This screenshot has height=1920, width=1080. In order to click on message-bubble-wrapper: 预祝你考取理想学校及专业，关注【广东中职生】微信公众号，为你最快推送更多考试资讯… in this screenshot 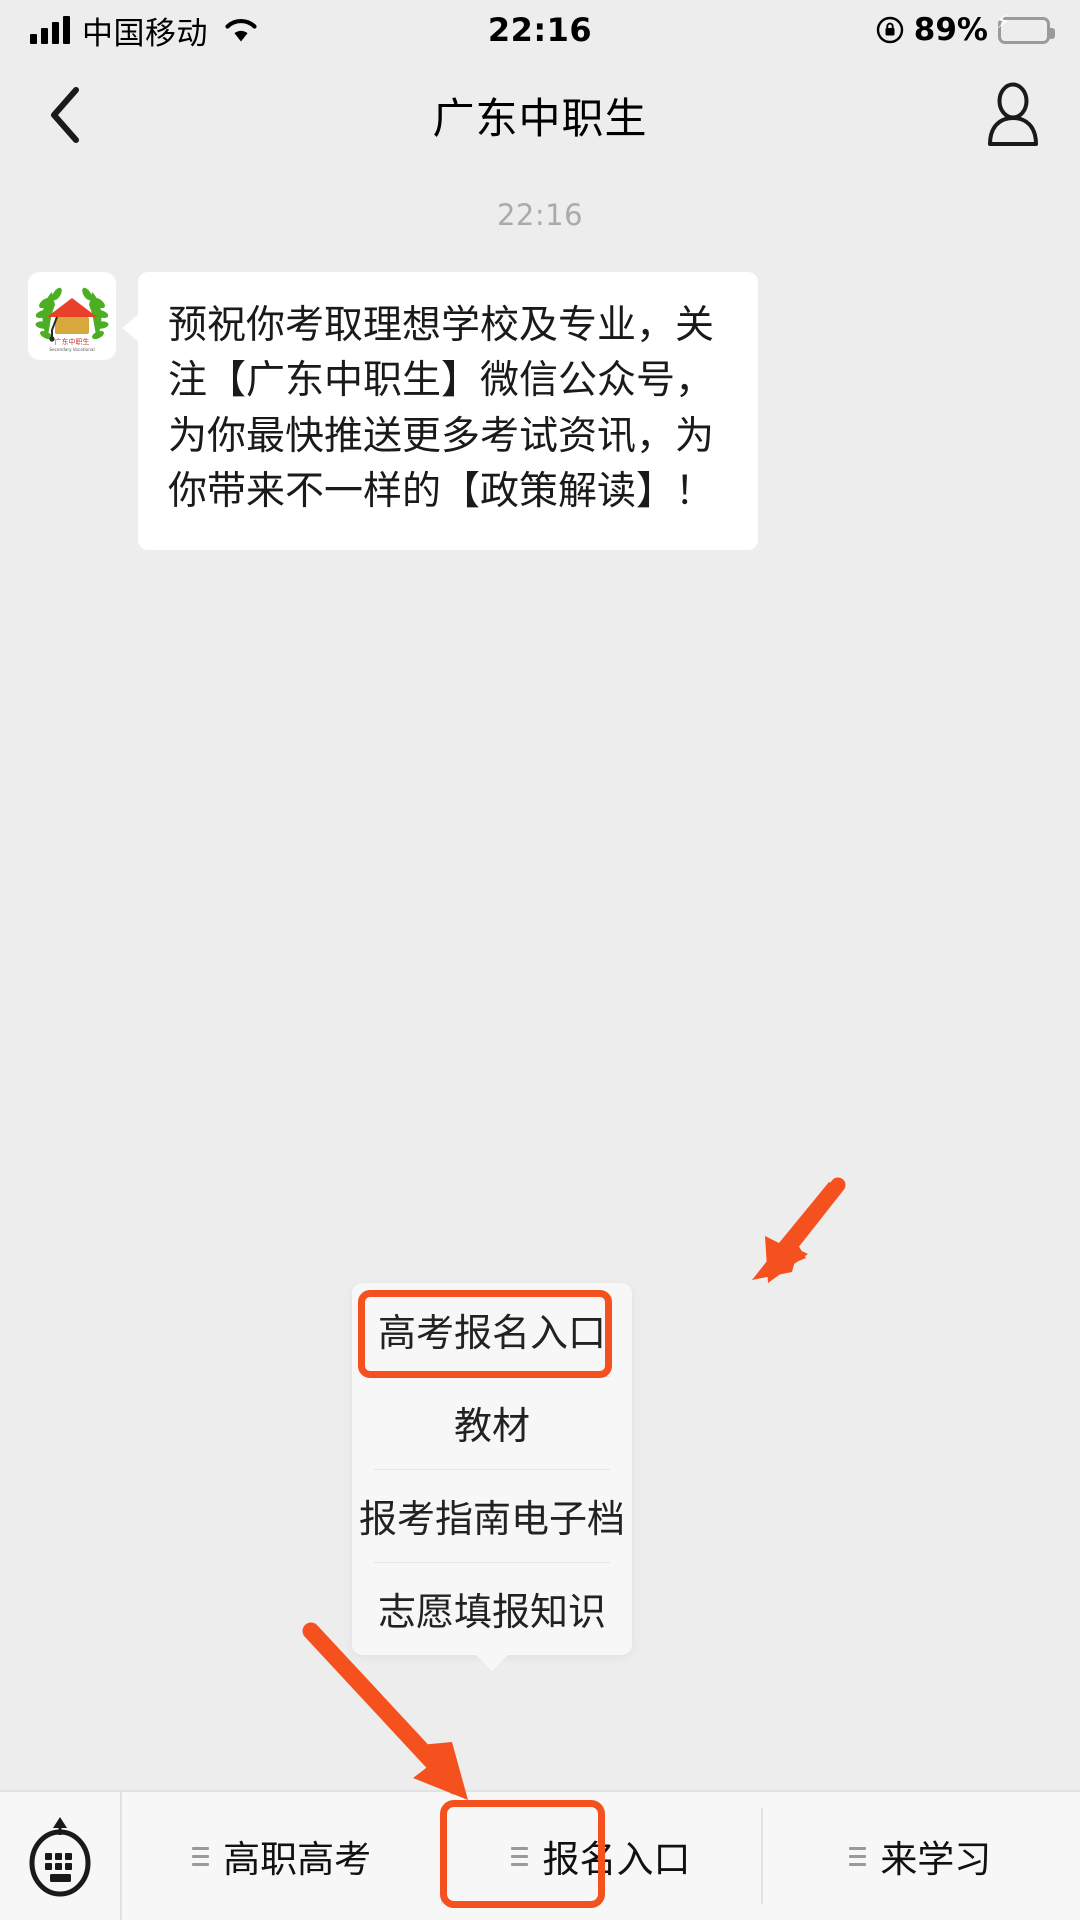, I will do `click(440, 411)`.